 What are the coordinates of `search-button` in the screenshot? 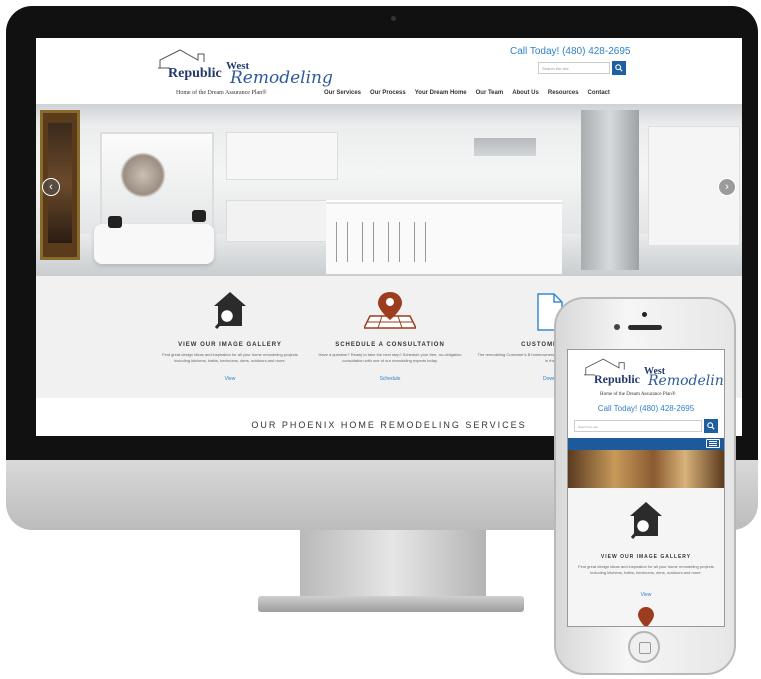 It's located at (619, 68).